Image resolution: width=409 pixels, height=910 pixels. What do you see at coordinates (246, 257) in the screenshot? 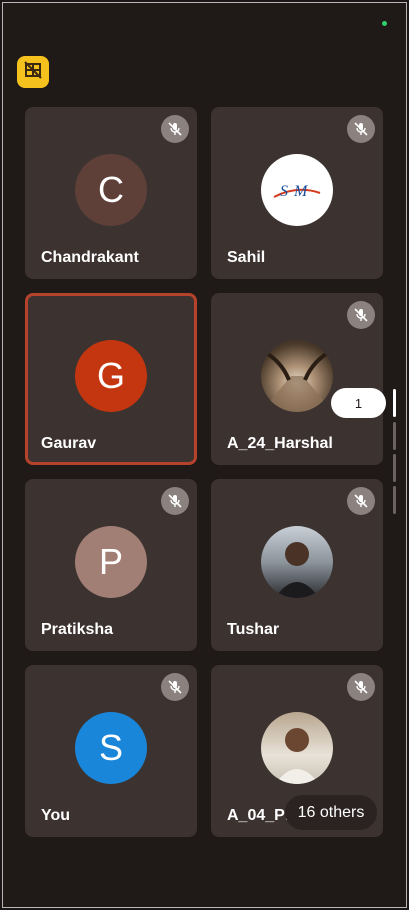
I see `participant-name: Sahil` at bounding box center [246, 257].